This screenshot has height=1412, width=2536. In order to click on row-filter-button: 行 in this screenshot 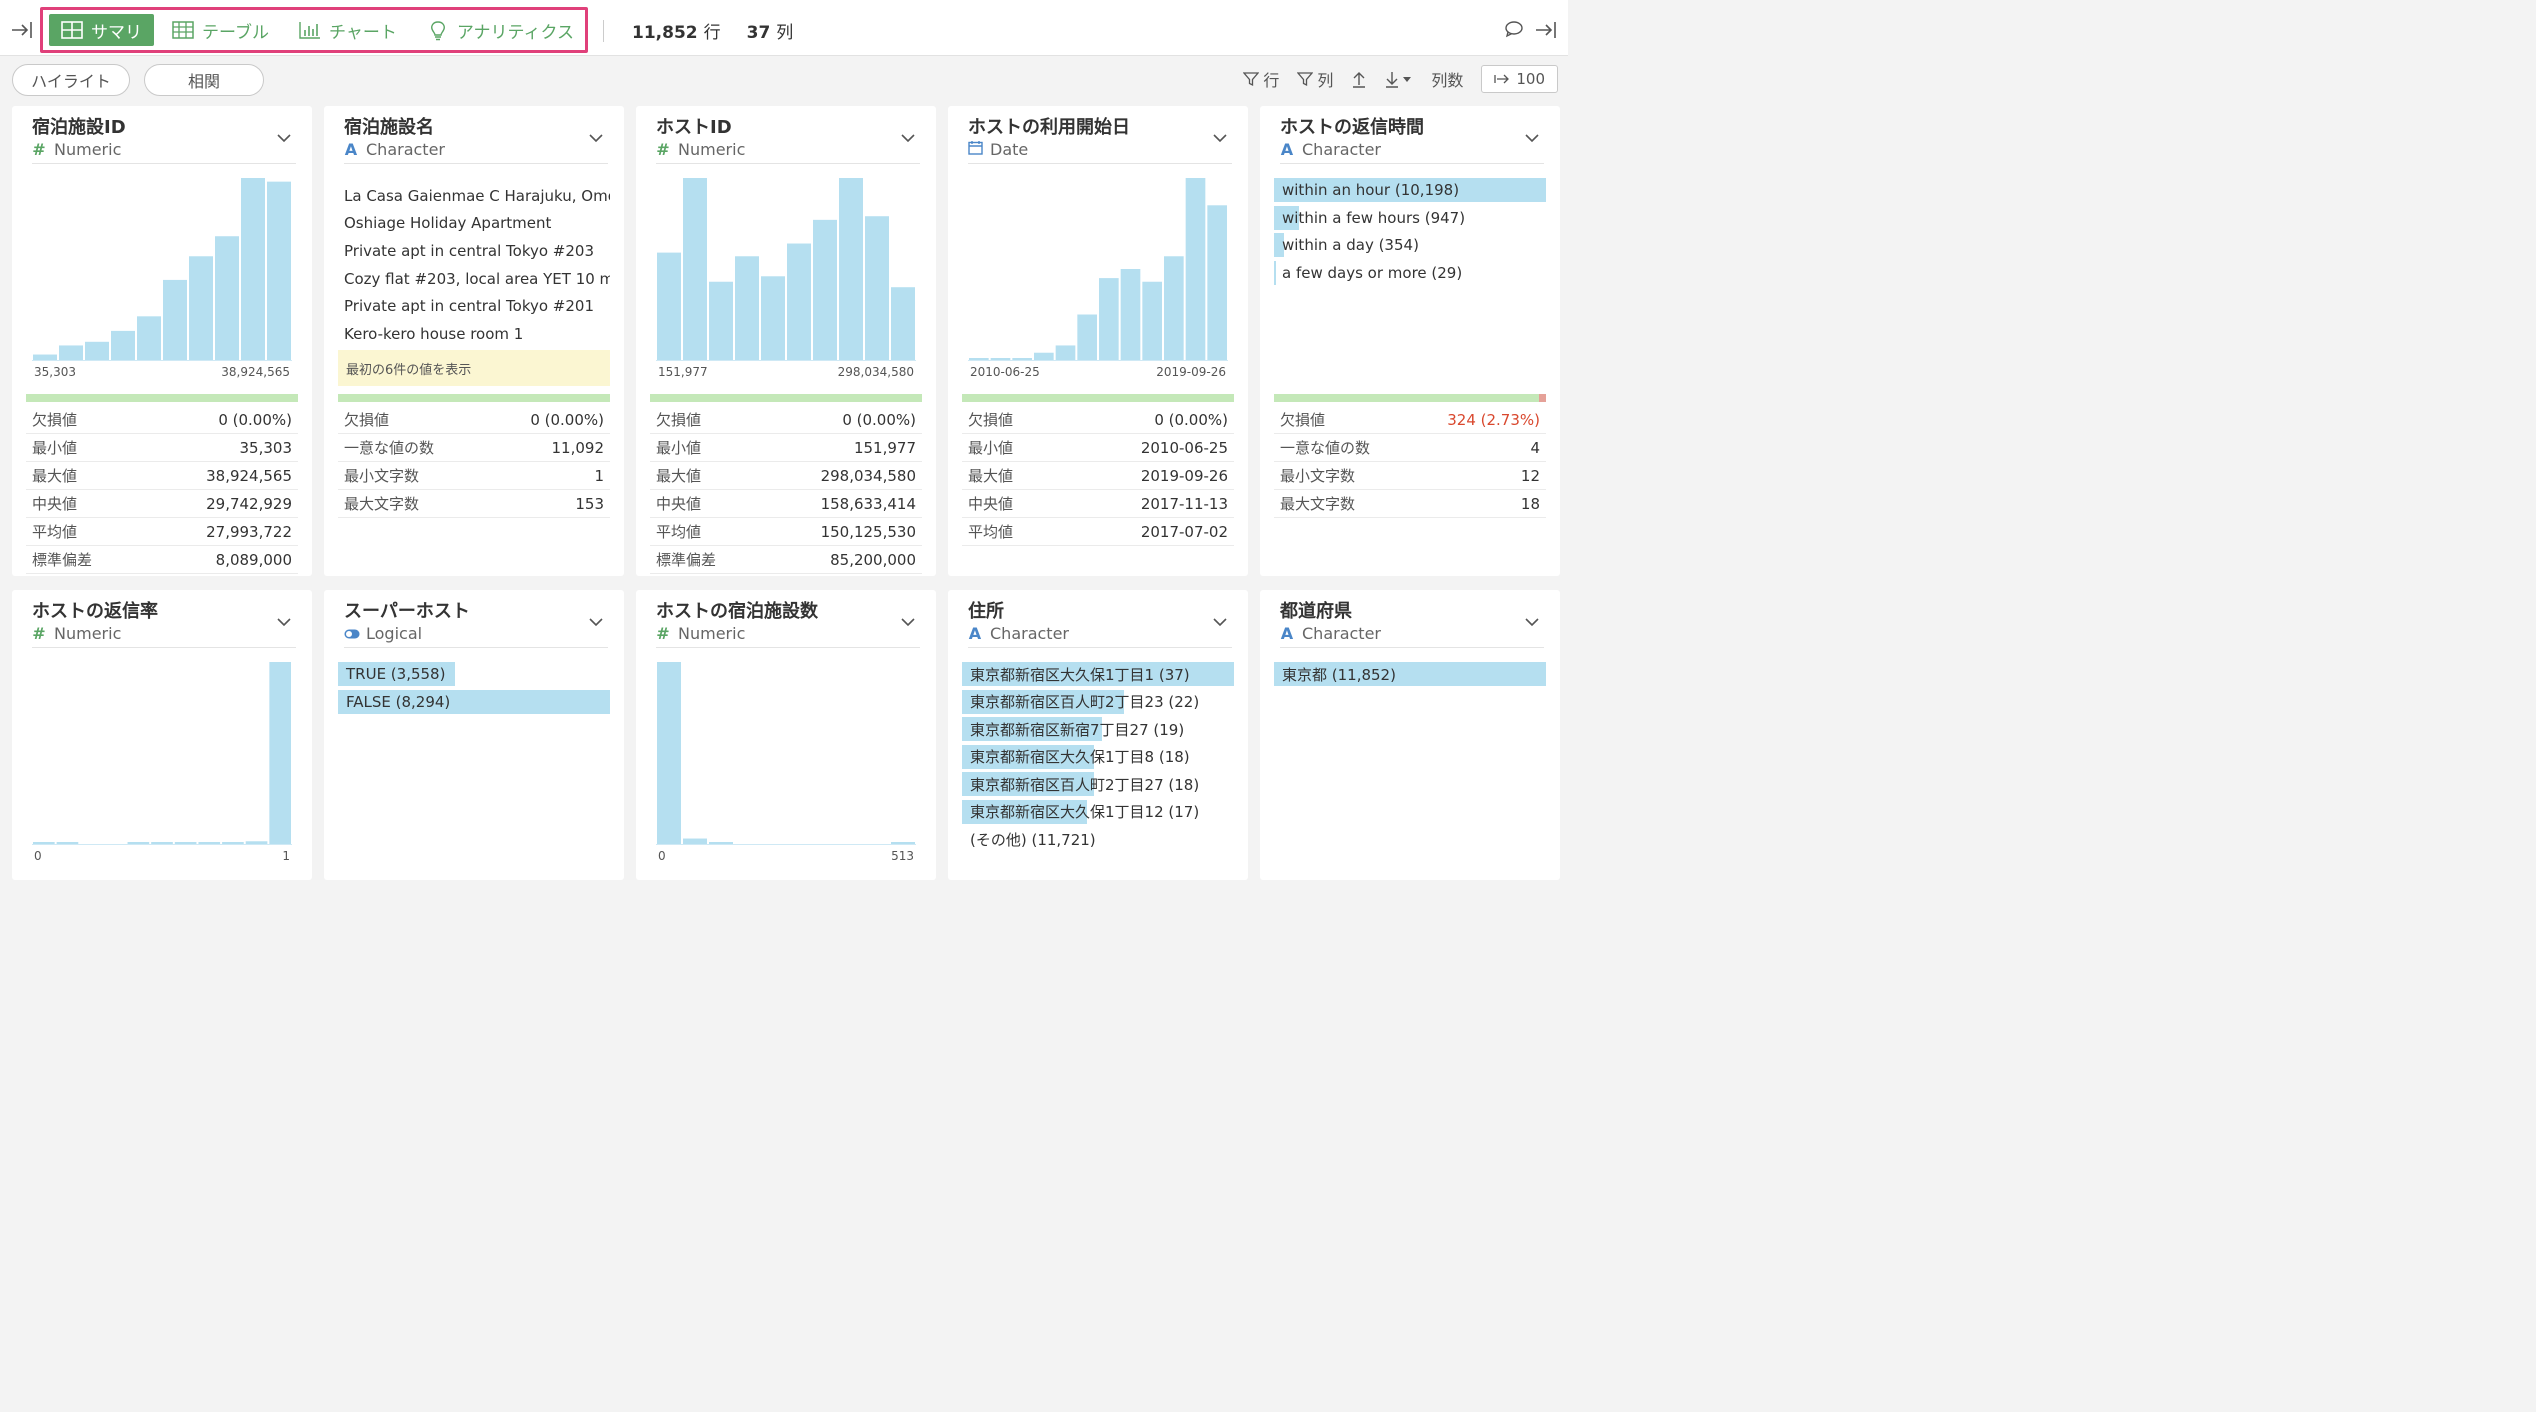, I will do `click(1261, 79)`.